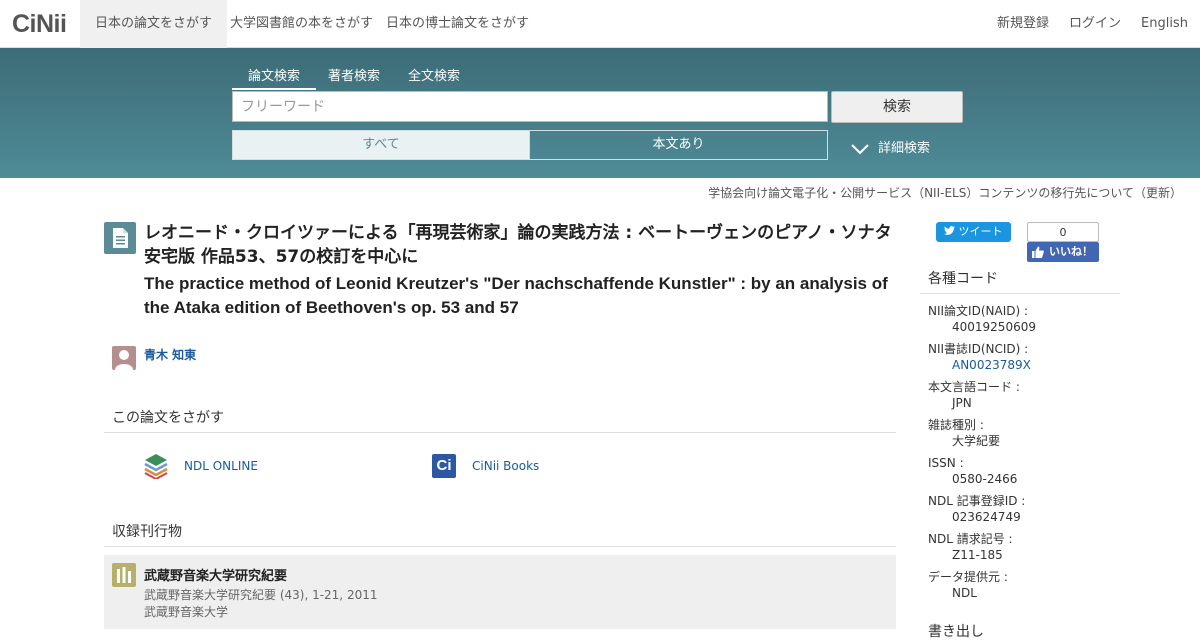 Image resolution: width=1200 pixels, height=641 pixels. I want to click on code-value: Z11-185, so click(977, 555).